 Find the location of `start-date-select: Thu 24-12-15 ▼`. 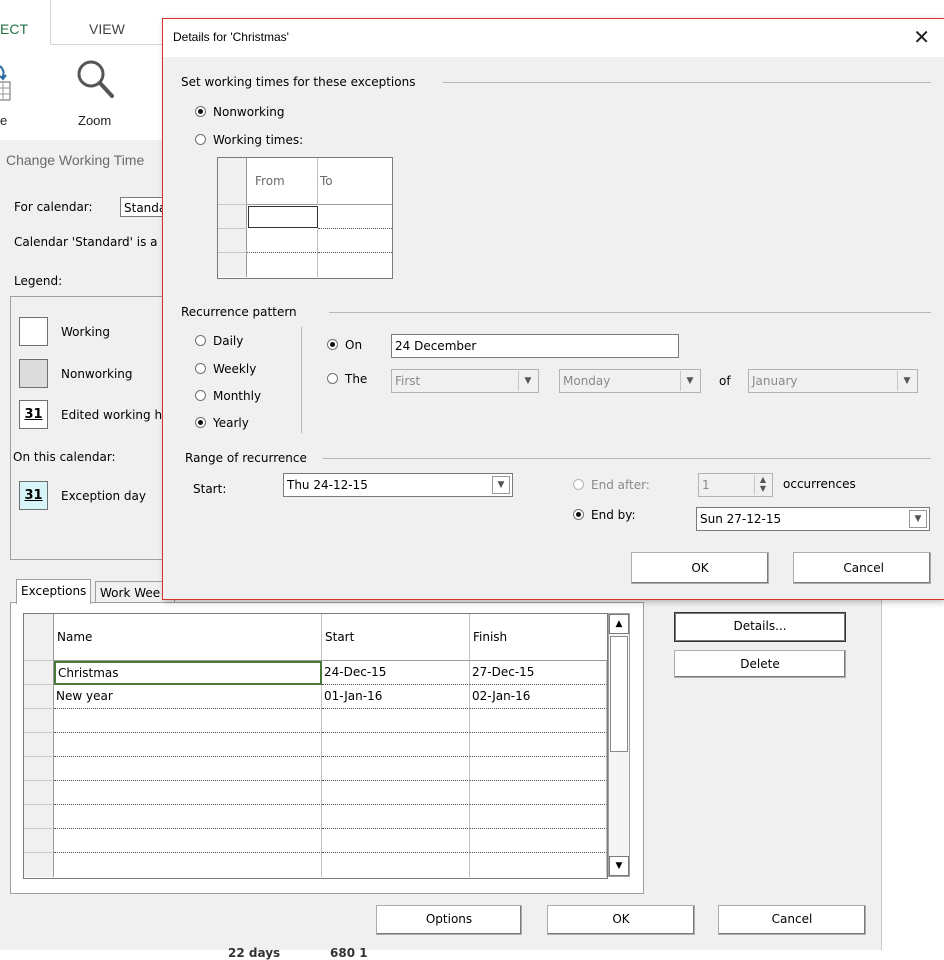

start-date-select: Thu 24-12-15 ▼ is located at coordinates (398, 485).